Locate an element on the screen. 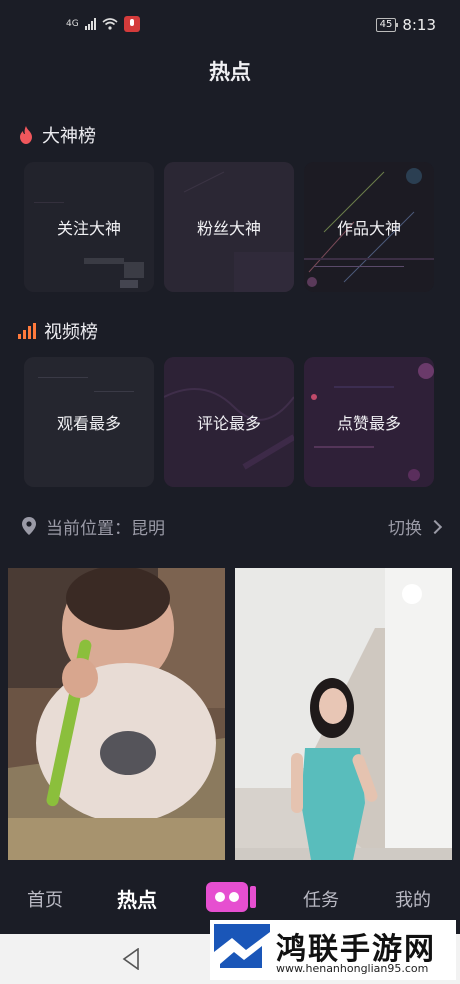 The image size is (460, 984). video-section-header: 视频榜 is located at coordinates (58, 331).